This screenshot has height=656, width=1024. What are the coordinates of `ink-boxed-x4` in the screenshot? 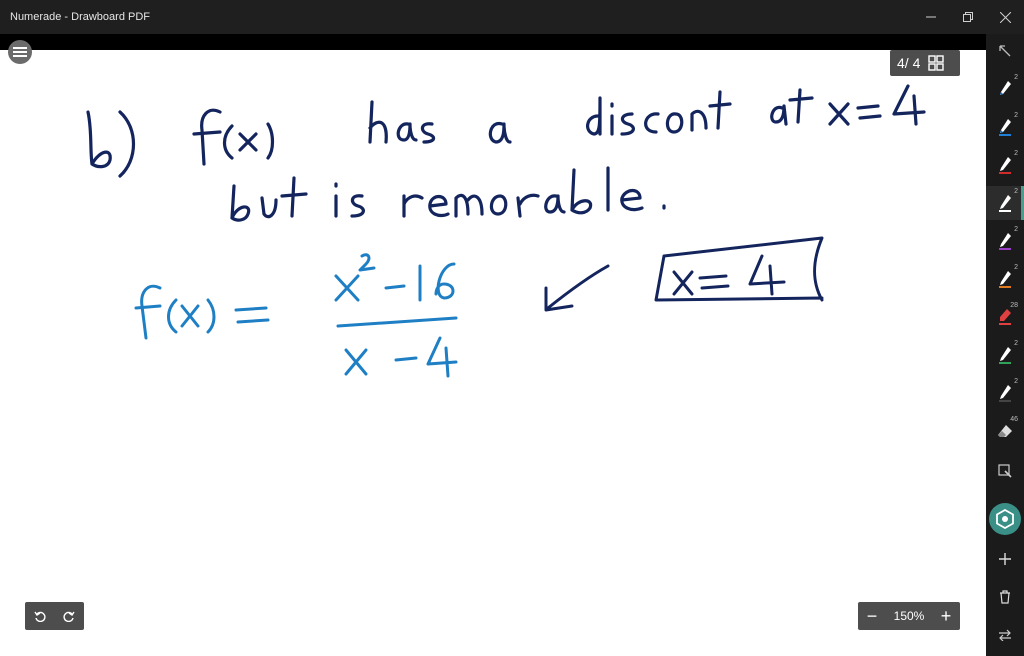 It's located at (683, 283).